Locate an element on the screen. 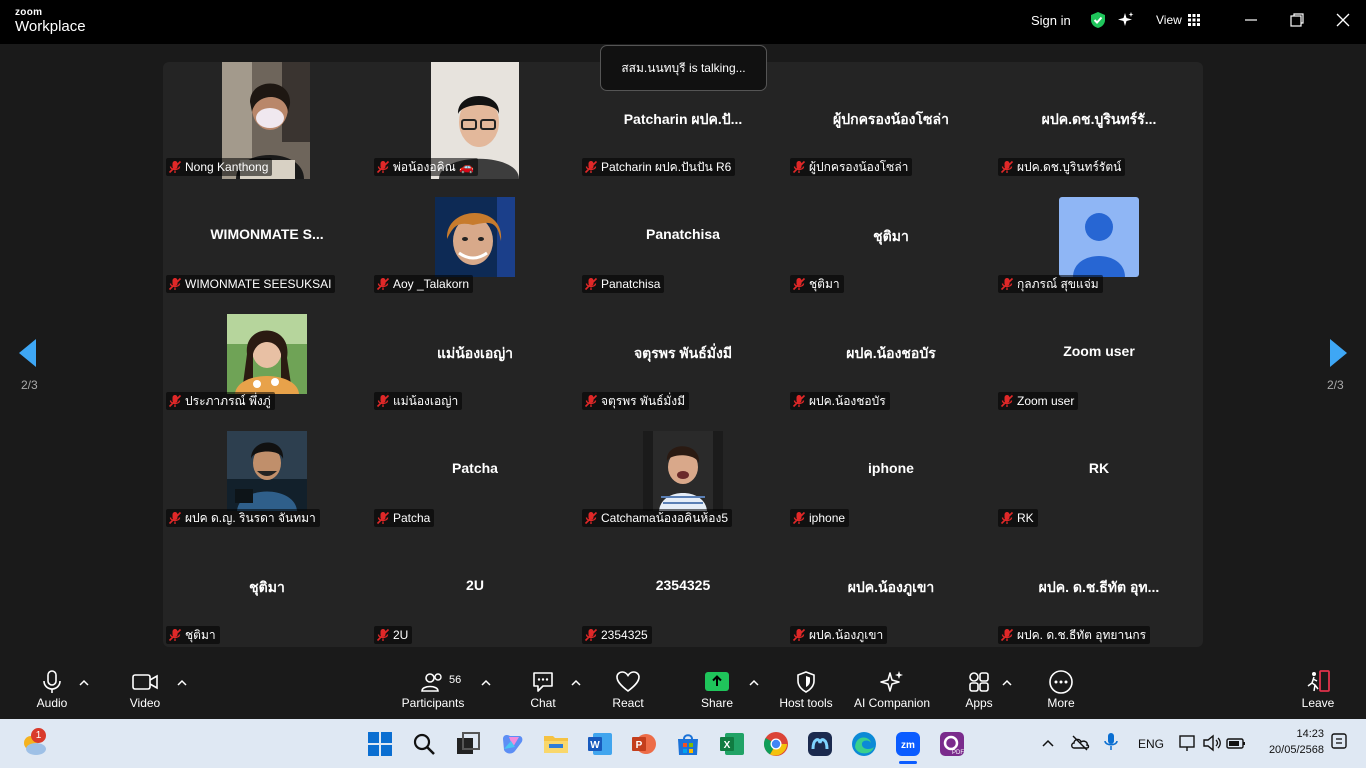 This screenshot has height=768, width=1366. participant-tile: Aoy _Talakorn is located at coordinates (475, 237).